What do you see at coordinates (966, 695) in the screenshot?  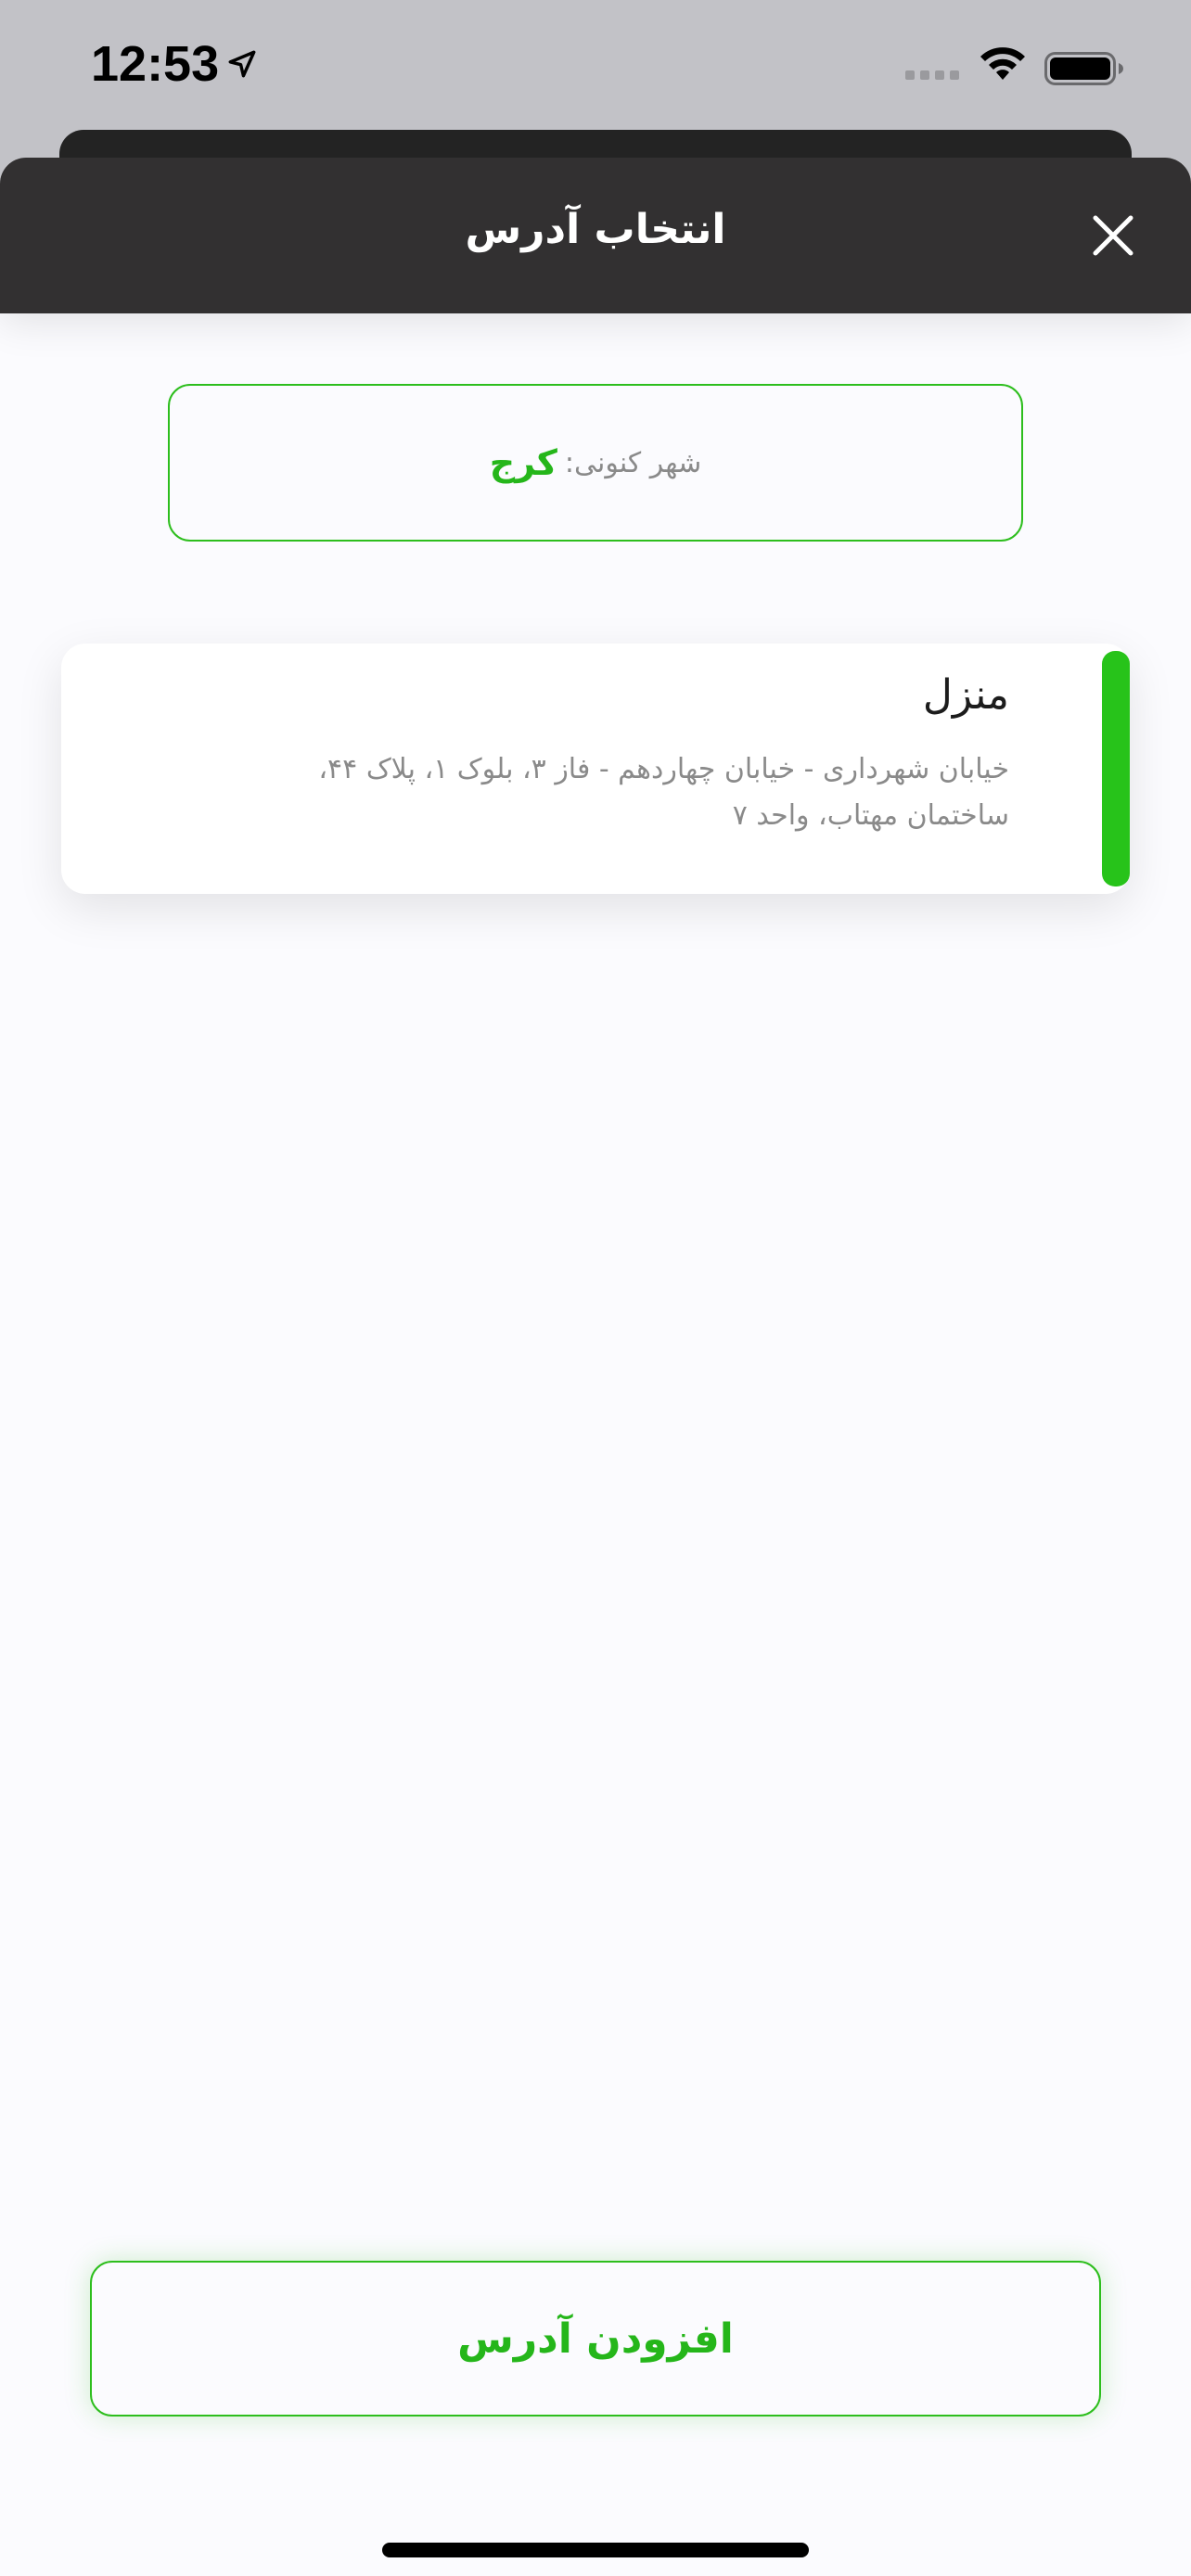 I see `address-title: منزل` at bounding box center [966, 695].